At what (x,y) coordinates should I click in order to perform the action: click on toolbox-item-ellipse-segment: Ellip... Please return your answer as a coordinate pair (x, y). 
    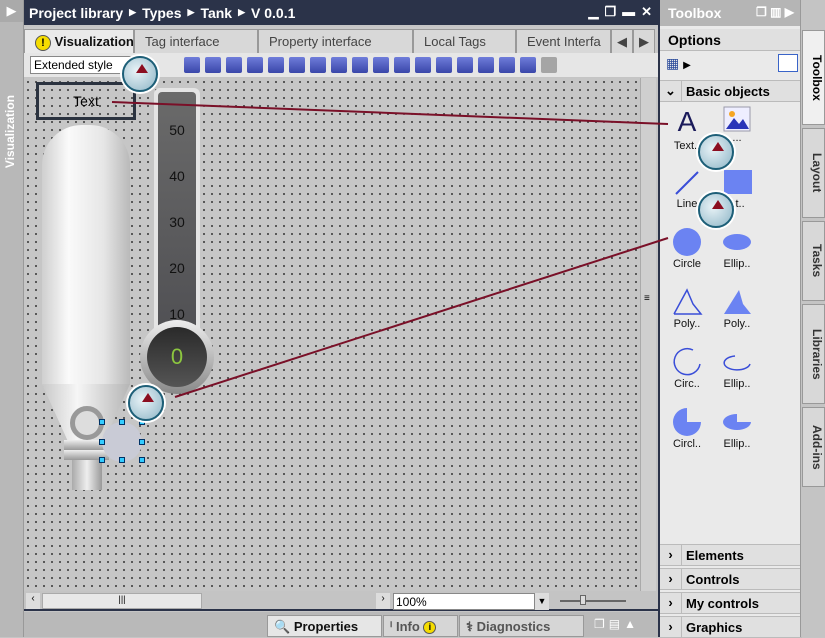
    Looking at the image, I should click on (737, 428).